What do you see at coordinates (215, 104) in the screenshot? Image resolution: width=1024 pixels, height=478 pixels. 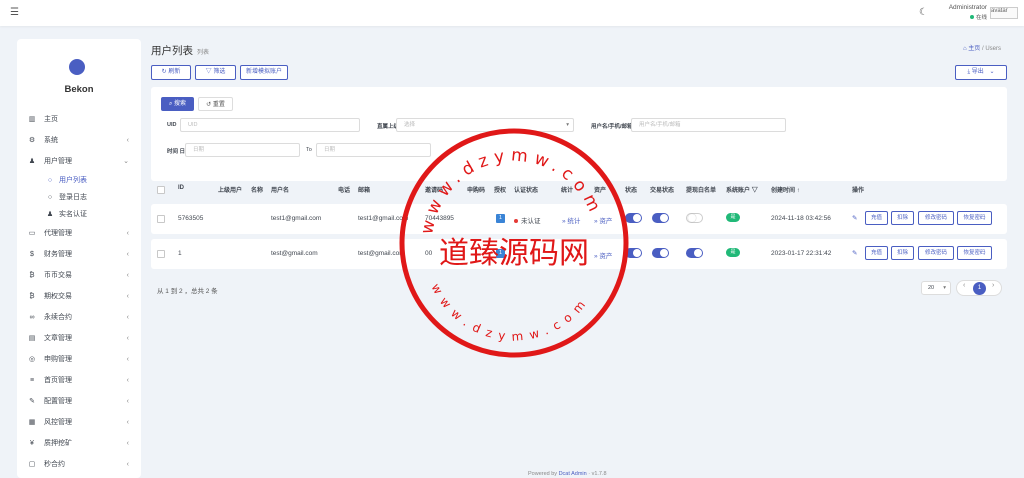 I see `reset-button: ↺ 重置` at bounding box center [215, 104].